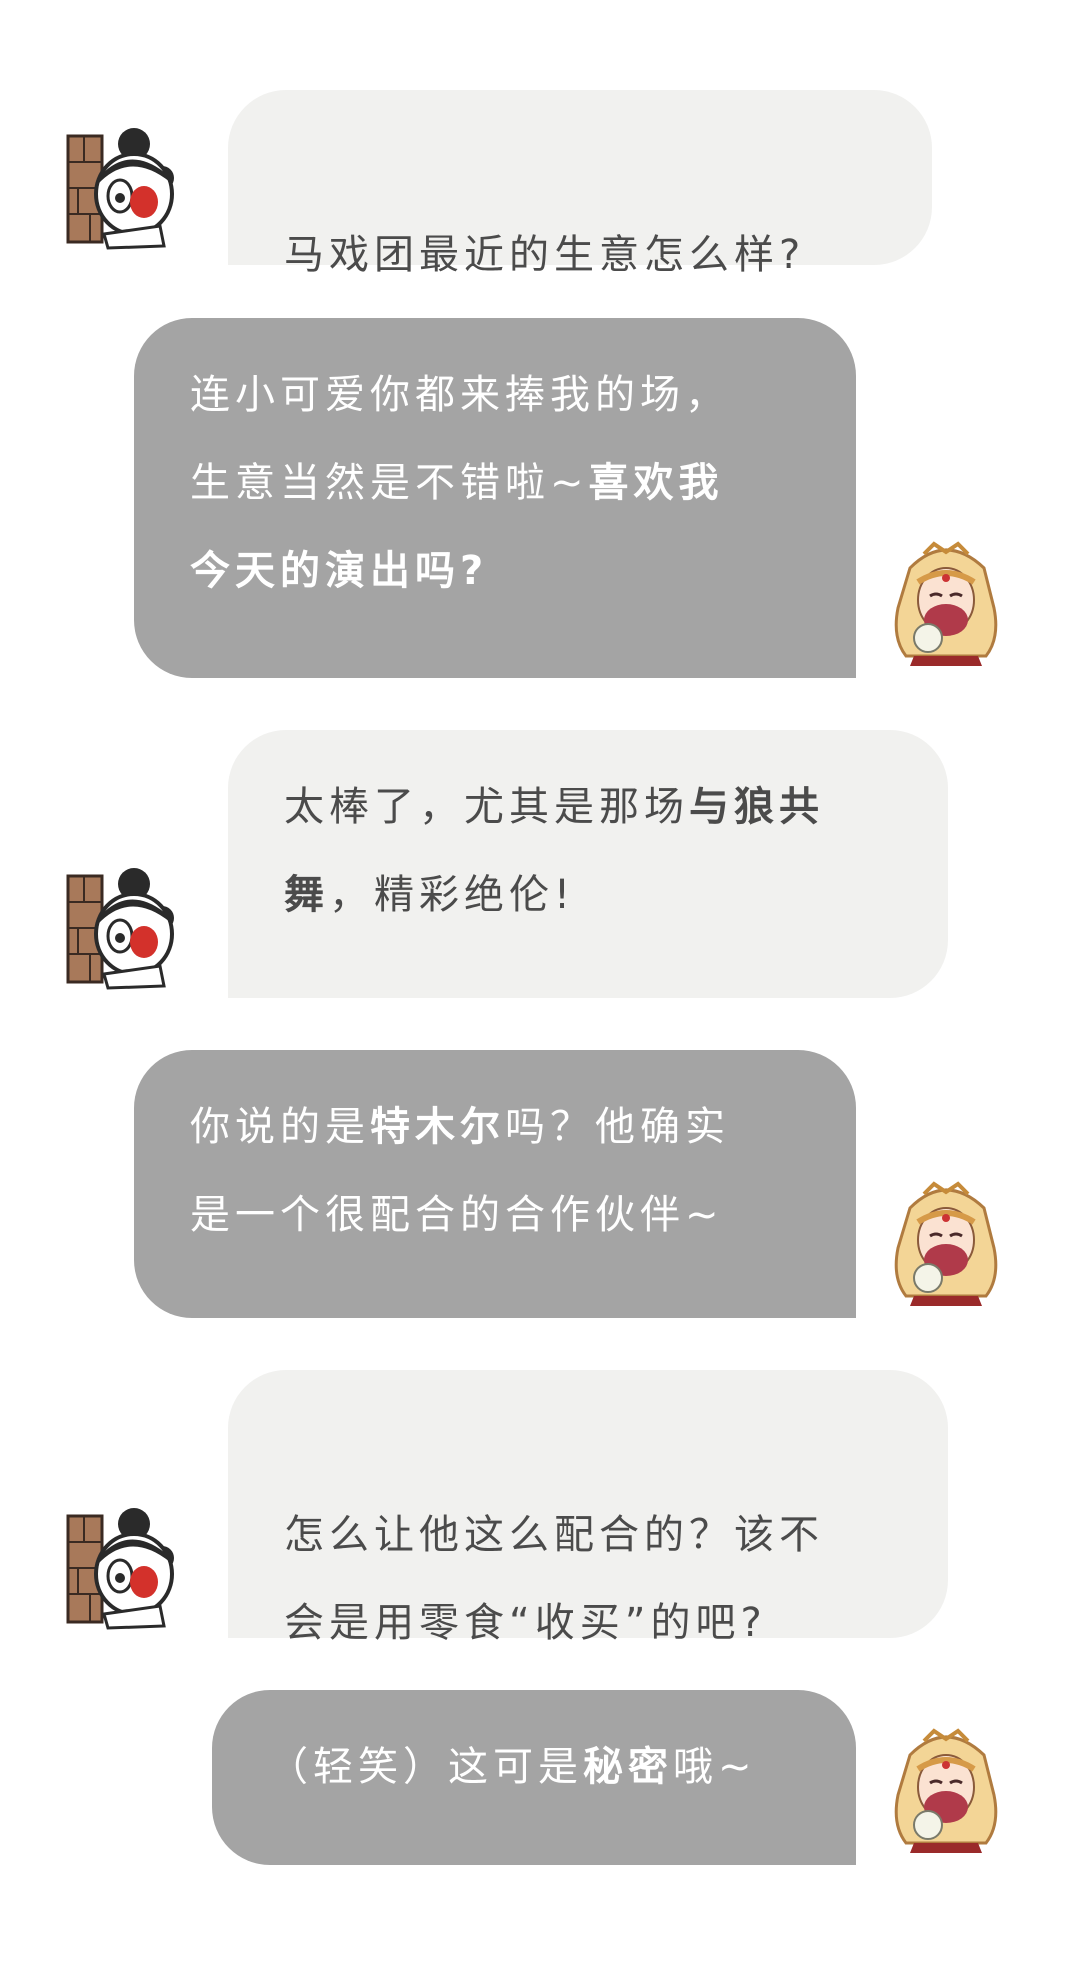 The height and width of the screenshot is (1976, 1080). I want to click on chat-bubble: 你说的是特木尔吗？他确实 是一个很配合的合作伙伴~, so click(495, 1184).